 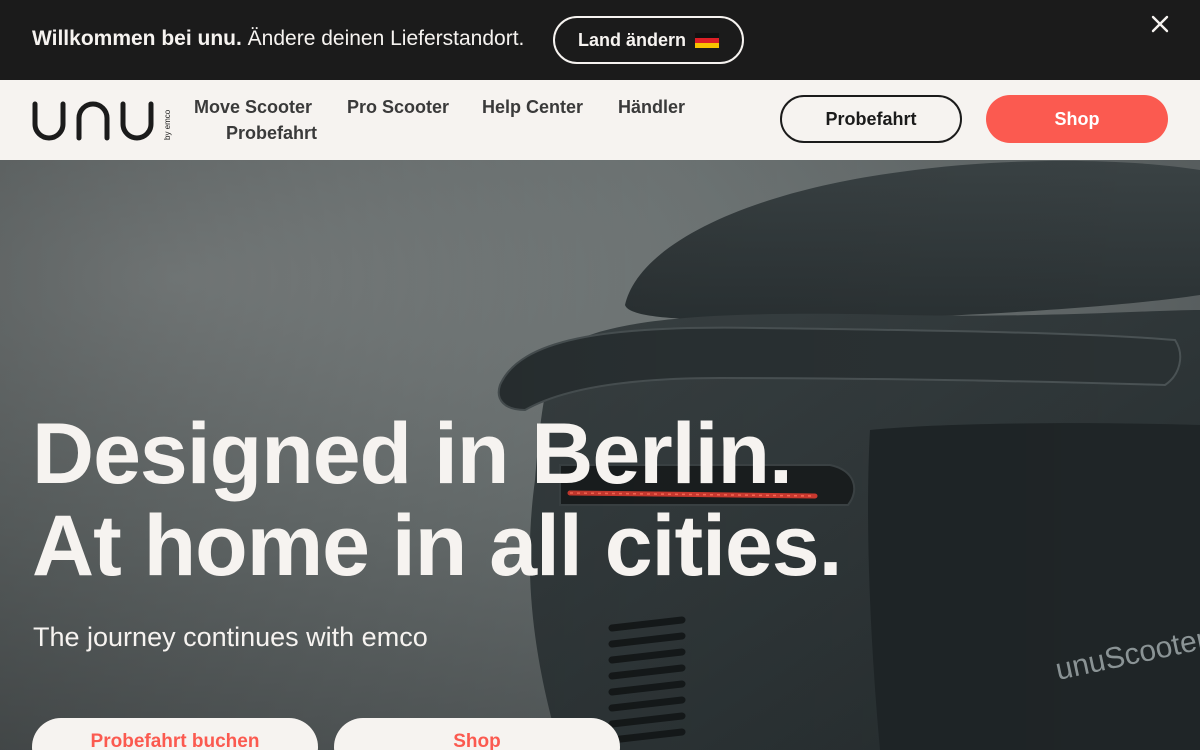 I want to click on logo-sub-text: by emco, so click(x=167, y=124).